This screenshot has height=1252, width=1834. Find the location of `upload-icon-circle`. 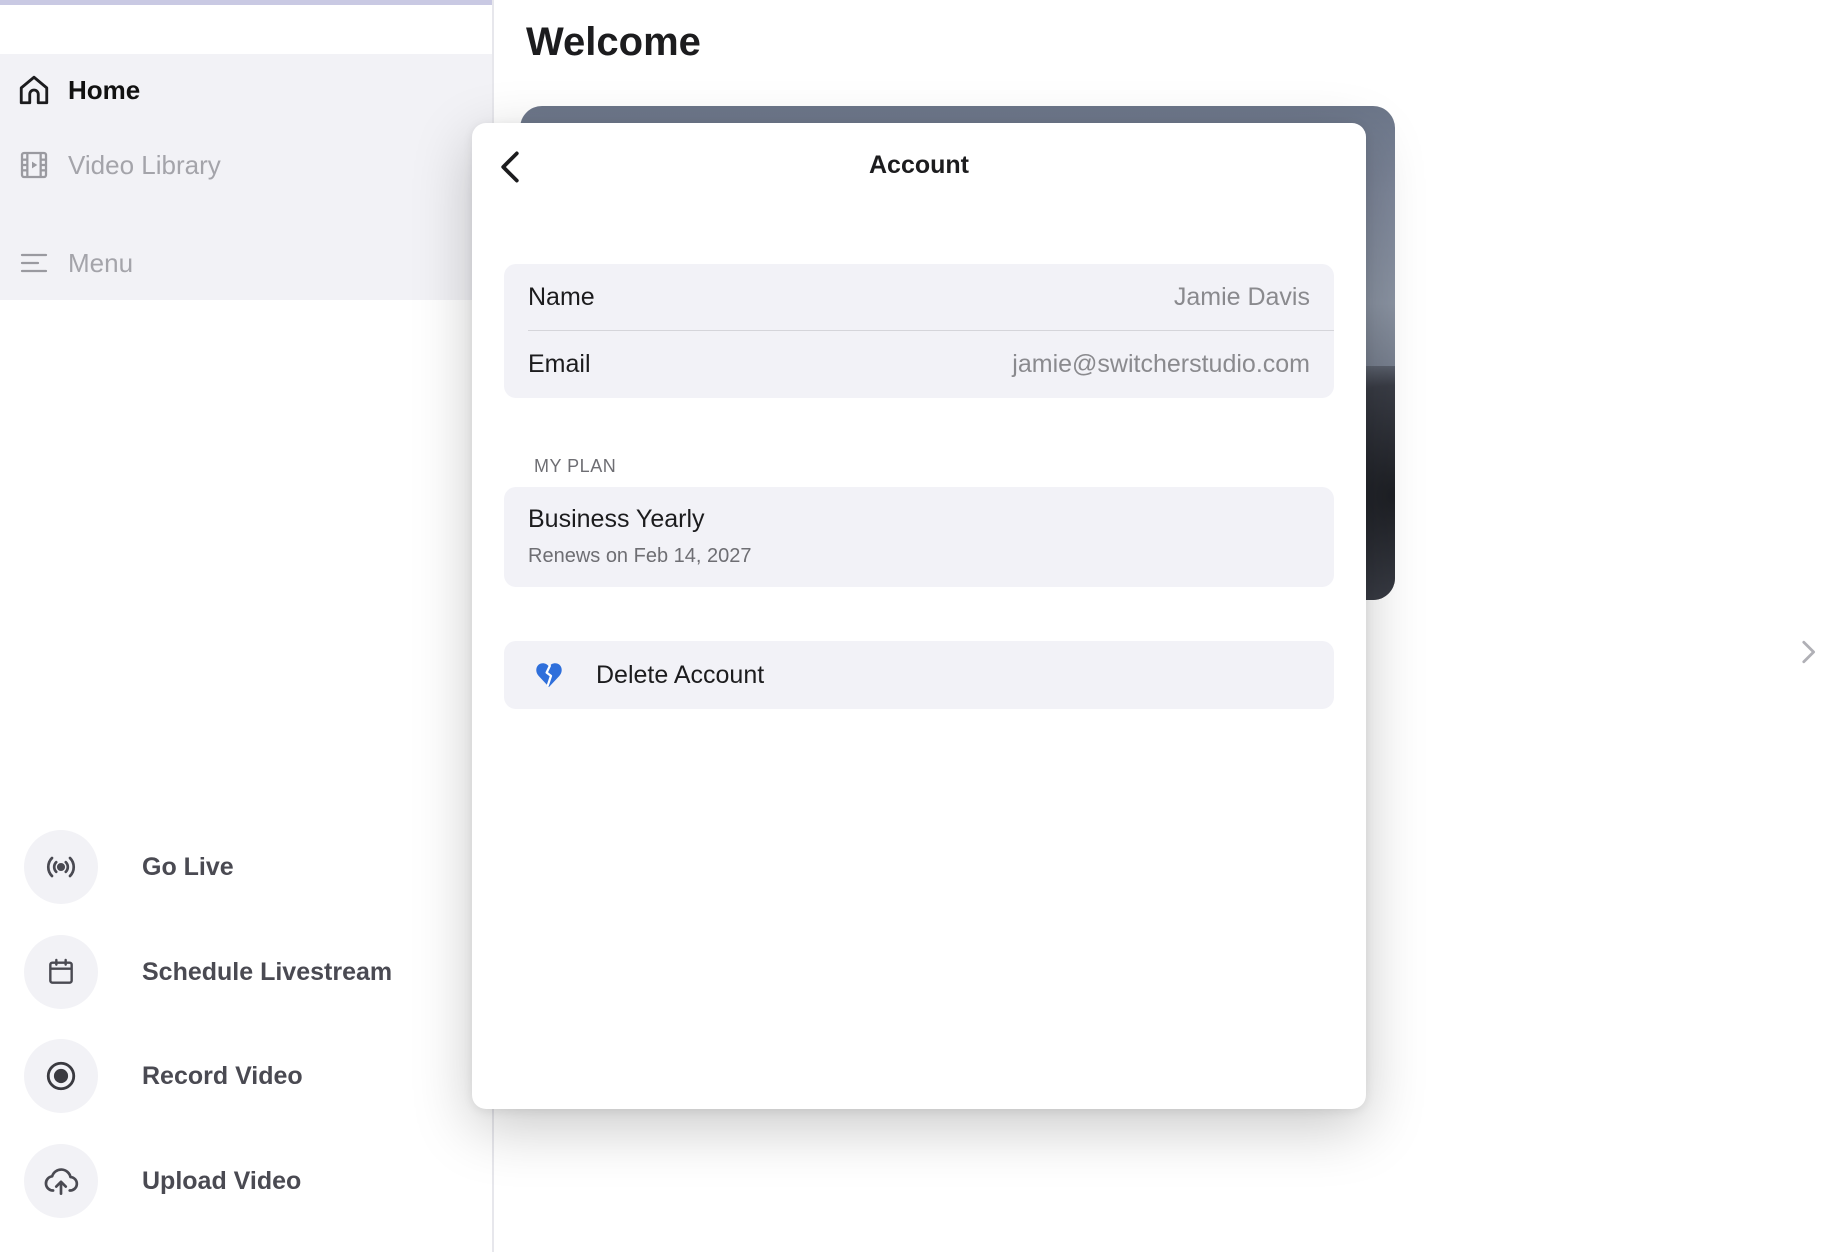

upload-icon-circle is located at coordinates (61, 1181).